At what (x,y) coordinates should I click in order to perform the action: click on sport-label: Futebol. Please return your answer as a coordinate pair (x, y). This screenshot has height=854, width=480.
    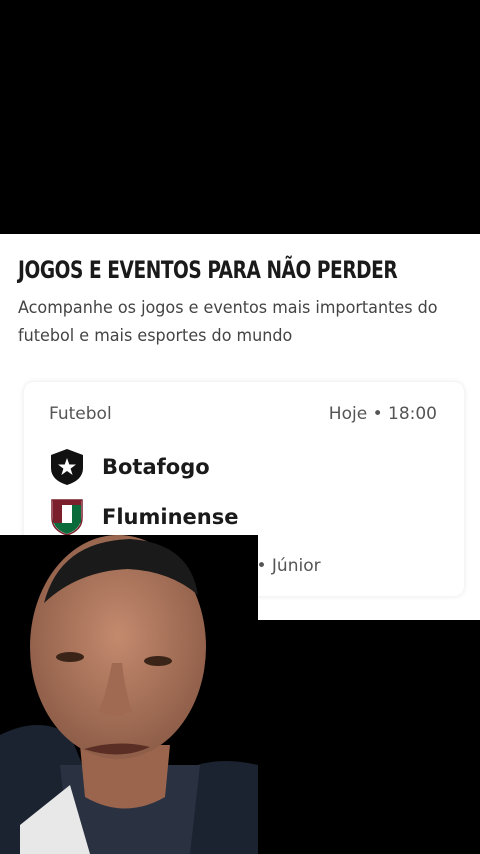
    Looking at the image, I should click on (80, 414).